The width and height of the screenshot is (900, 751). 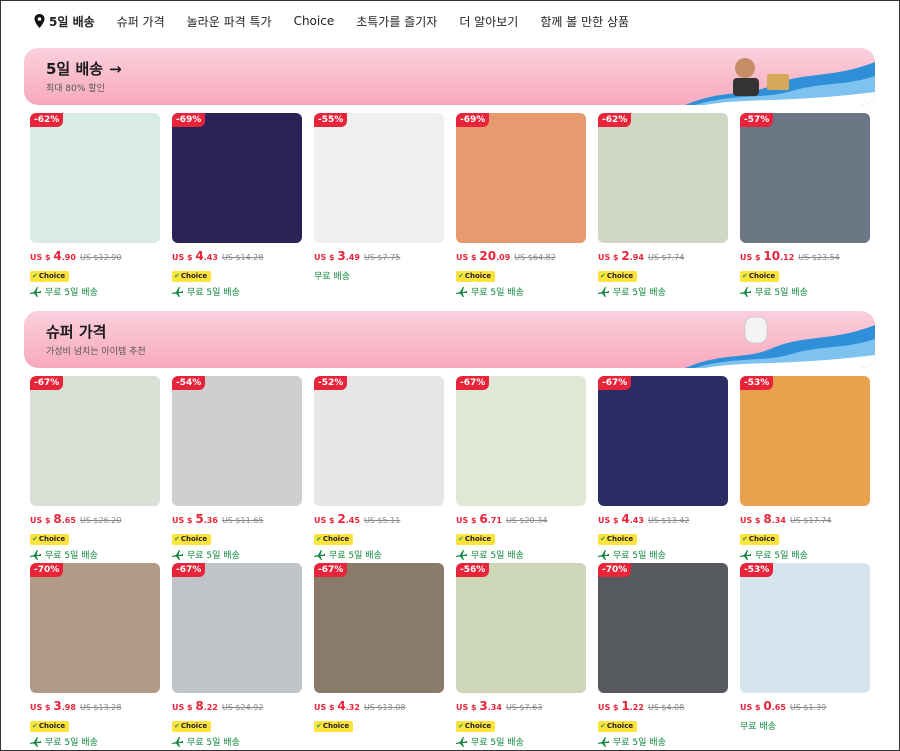 I want to click on product-card: -67% US $ 6.71 US $20.34 ✔Choice 무료 5일 배송, so click(x=521, y=468).